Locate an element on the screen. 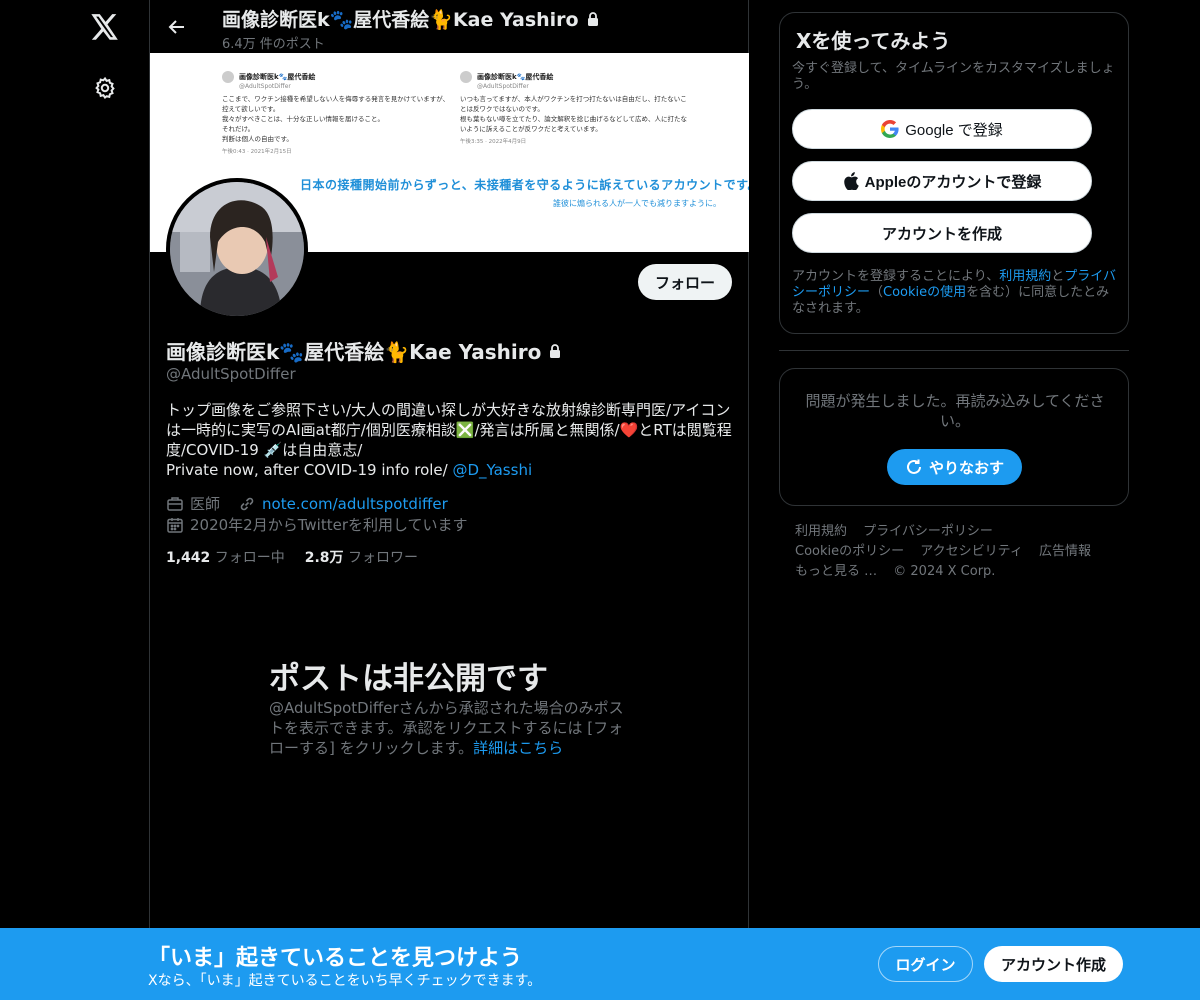  footer-link: Cookieのポリシー is located at coordinates (849, 551).